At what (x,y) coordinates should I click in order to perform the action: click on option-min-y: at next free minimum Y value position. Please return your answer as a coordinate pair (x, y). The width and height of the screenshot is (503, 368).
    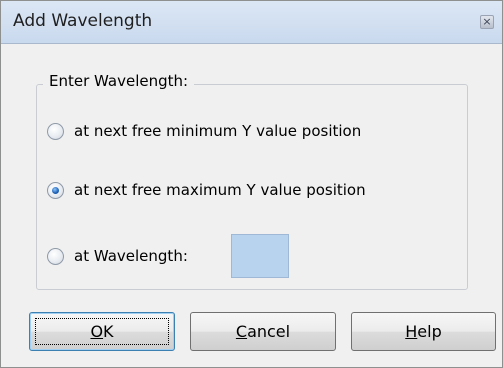
    Looking at the image, I should click on (204, 131).